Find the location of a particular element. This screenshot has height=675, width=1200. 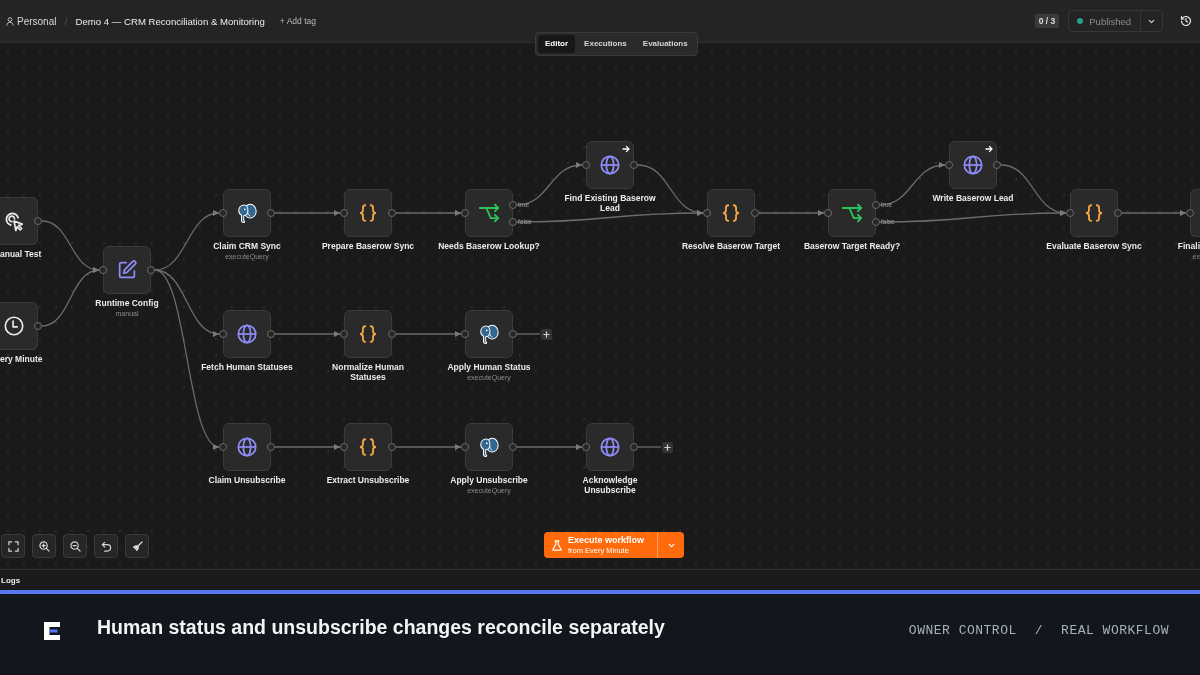

logs-panel-title: Logs is located at coordinates (11, 580).